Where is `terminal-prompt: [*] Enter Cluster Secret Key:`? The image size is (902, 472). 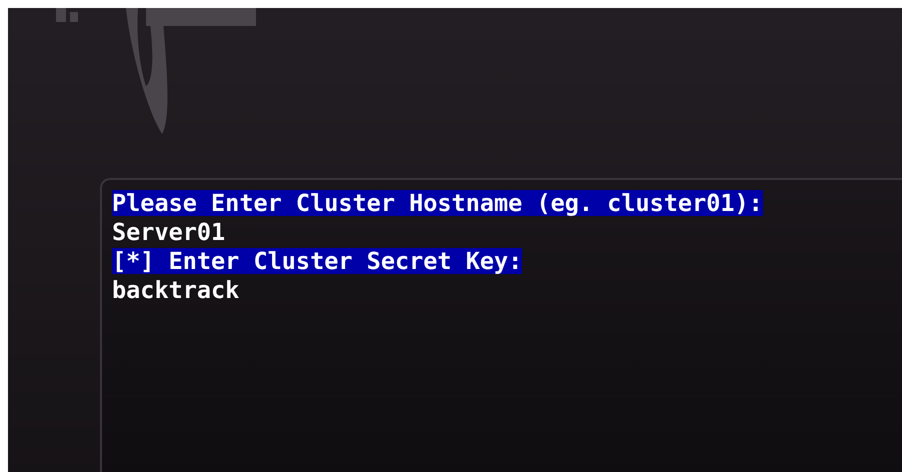 terminal-prompt: [*] Enter Cluster Secret Key: is located at coordinates (317, 261).